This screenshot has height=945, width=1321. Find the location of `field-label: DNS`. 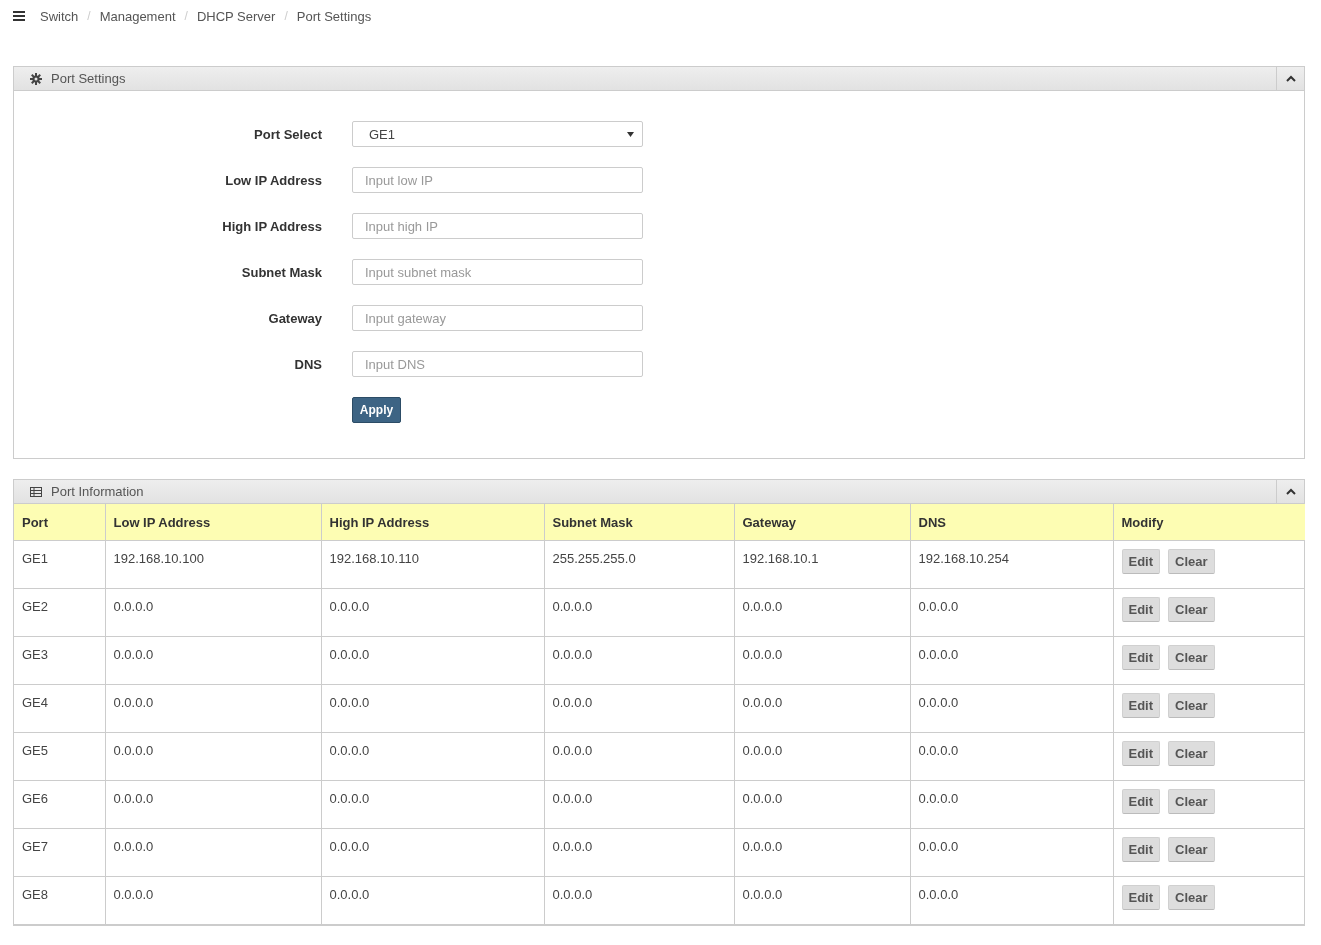

field-label: DNS is located at coordinates (308, 364).